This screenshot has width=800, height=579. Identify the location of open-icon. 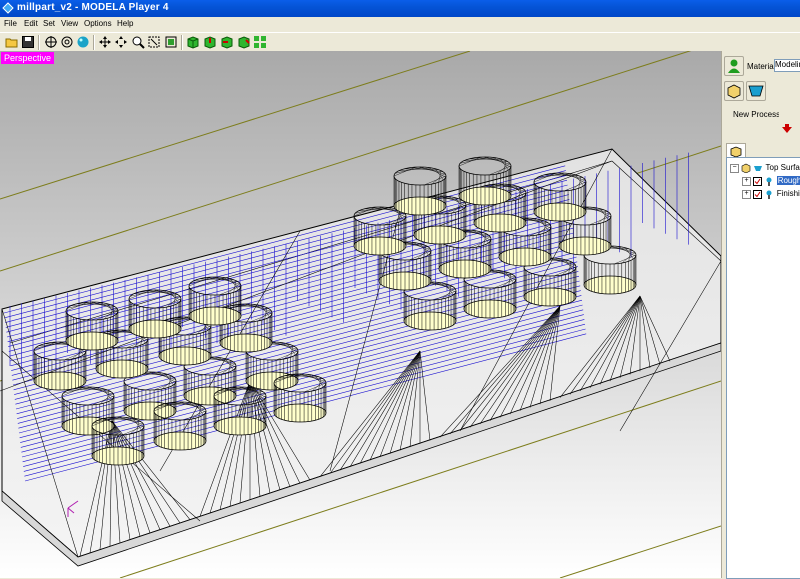
(12, 42).